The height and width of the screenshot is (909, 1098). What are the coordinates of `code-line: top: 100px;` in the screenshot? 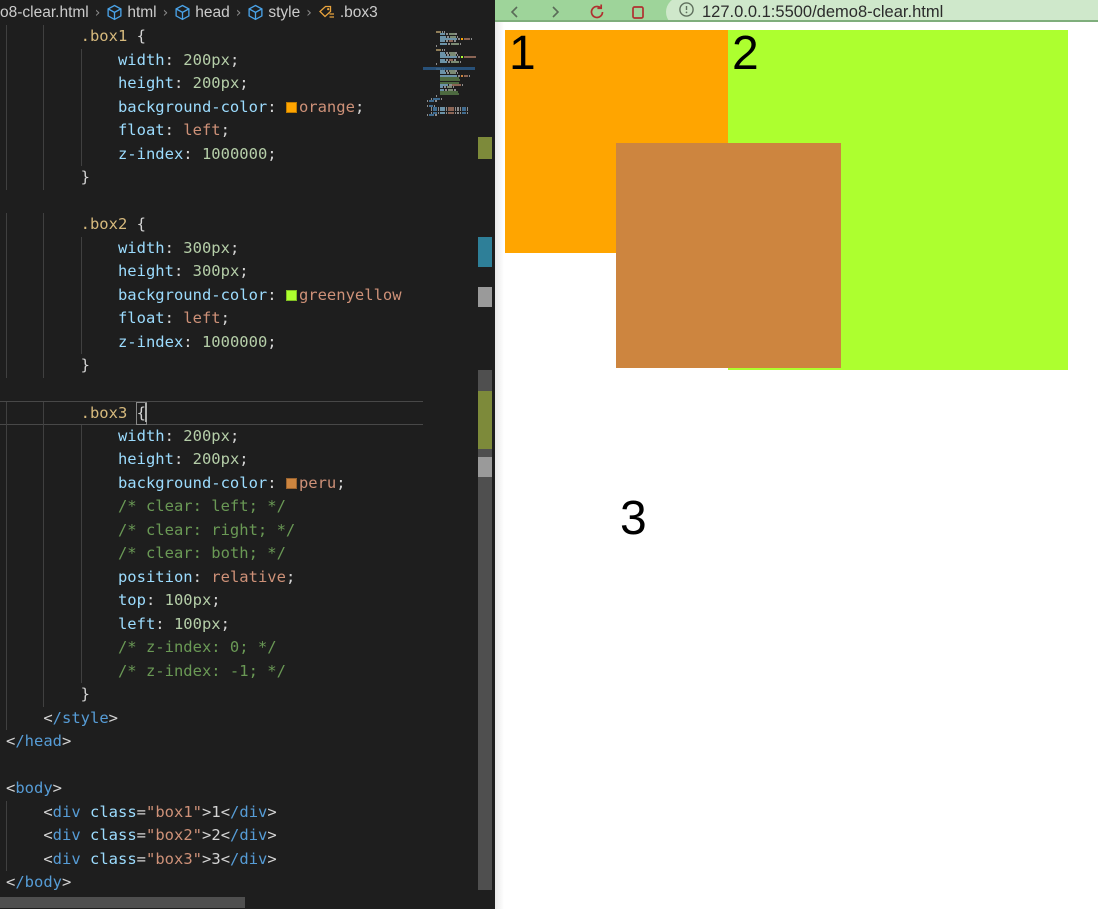 It's located at (211, 601).